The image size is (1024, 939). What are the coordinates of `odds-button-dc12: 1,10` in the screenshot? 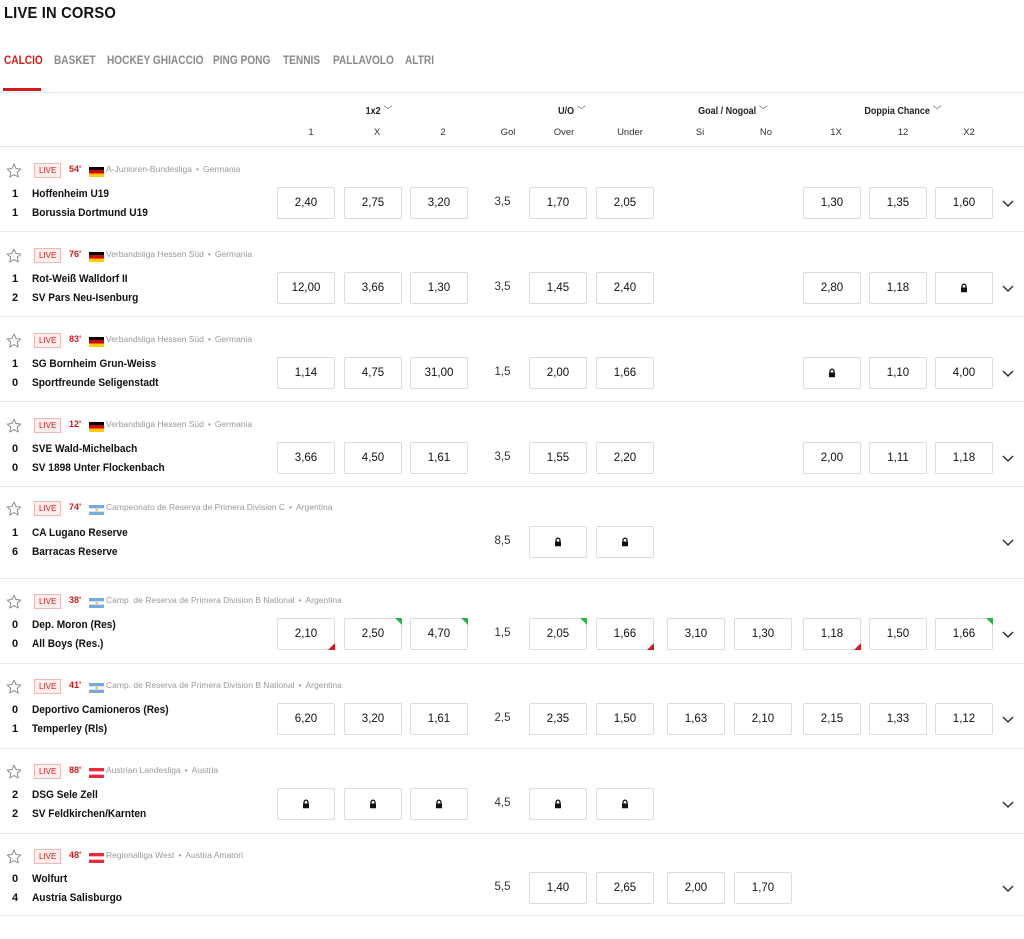 It's located at (898, 373).